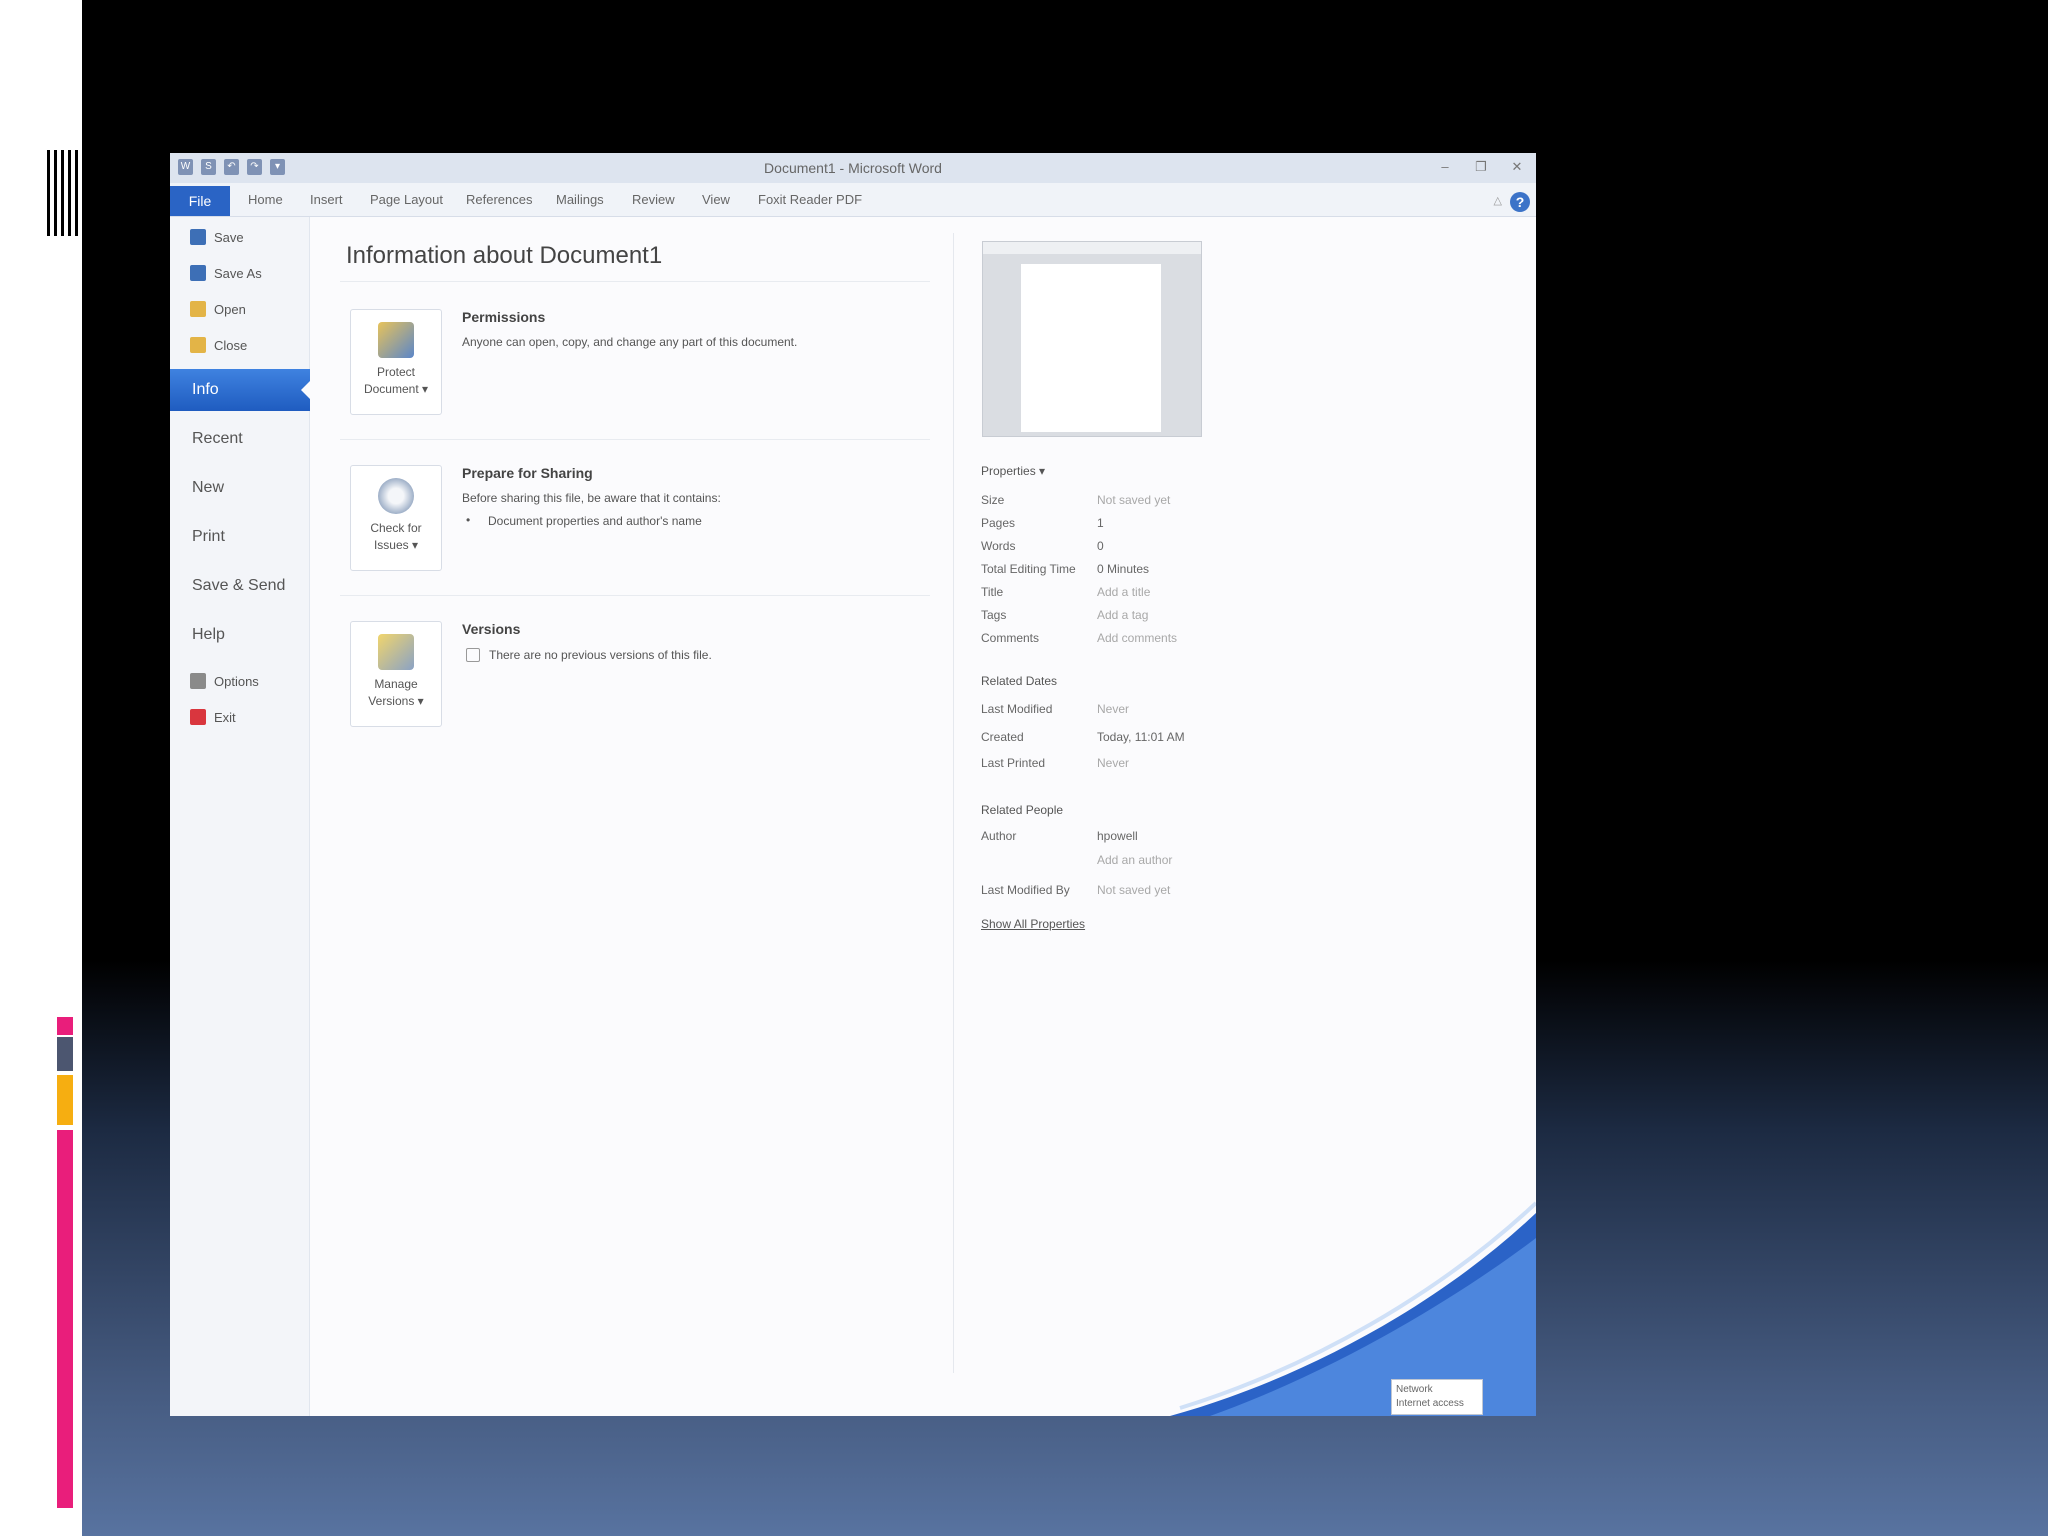 Image resolution: width=2048 pixels, height=1536 pixels. Describe the element at coordinates (265, 199) in the screenshot. I see `tab-home: Home` at that location.